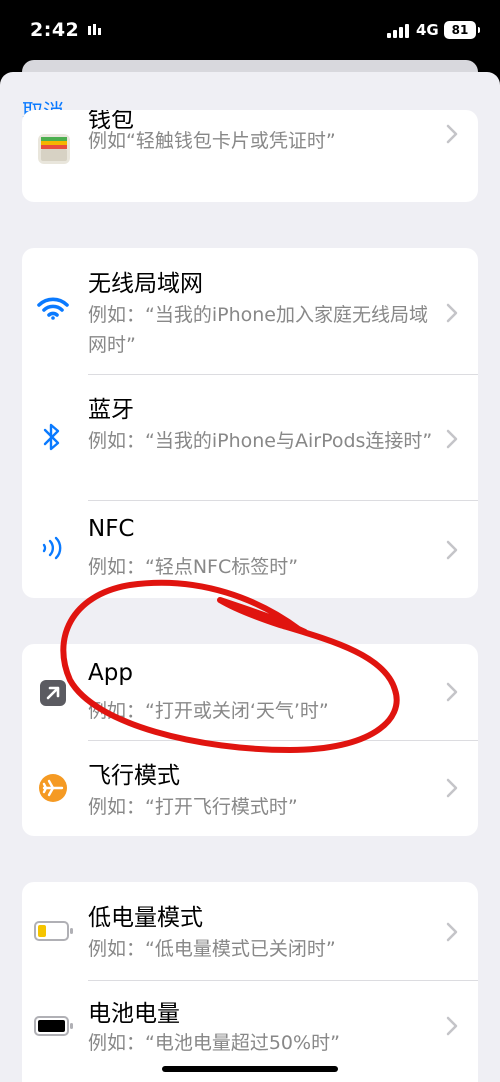  What do you see at coordinates (134, 776) in the screenshot?
I see `row-title-airplane: 飞行模式` at bounding box center [134, 776].